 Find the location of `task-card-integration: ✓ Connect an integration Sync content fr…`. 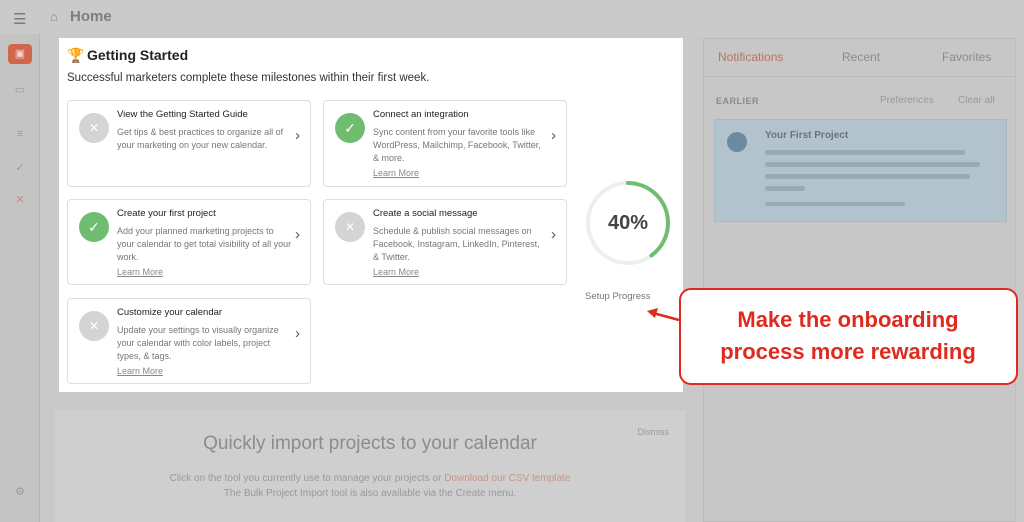

task-card-integration: ✓ Connect an integration Sync content fr… is located at coordinates (445, 143).